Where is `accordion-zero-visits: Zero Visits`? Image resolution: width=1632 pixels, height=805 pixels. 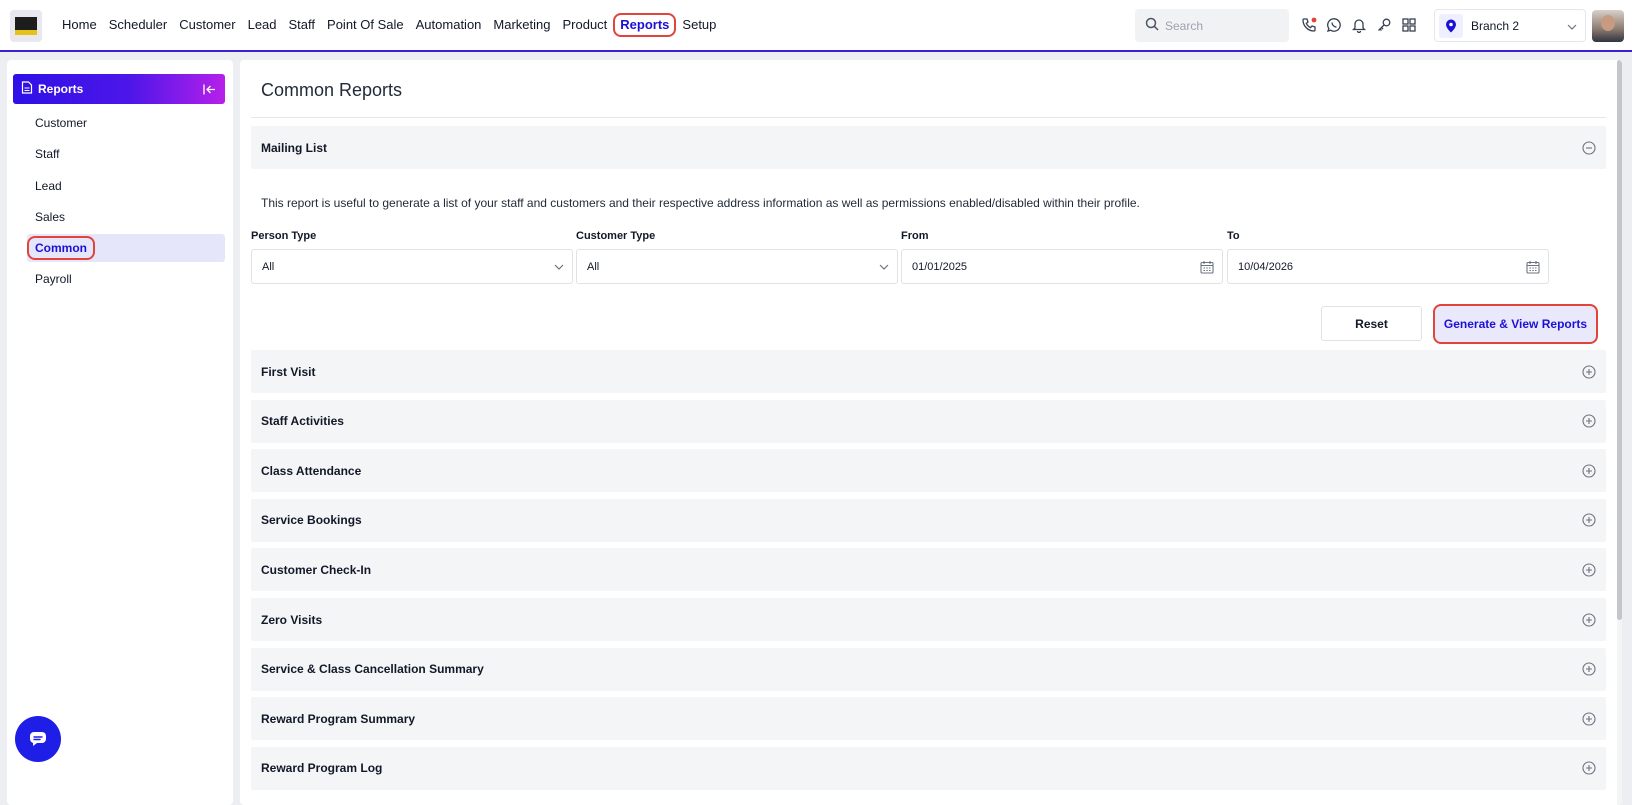 accordion-zero-visits: Zero Visits is located at coordinates (928, 619).